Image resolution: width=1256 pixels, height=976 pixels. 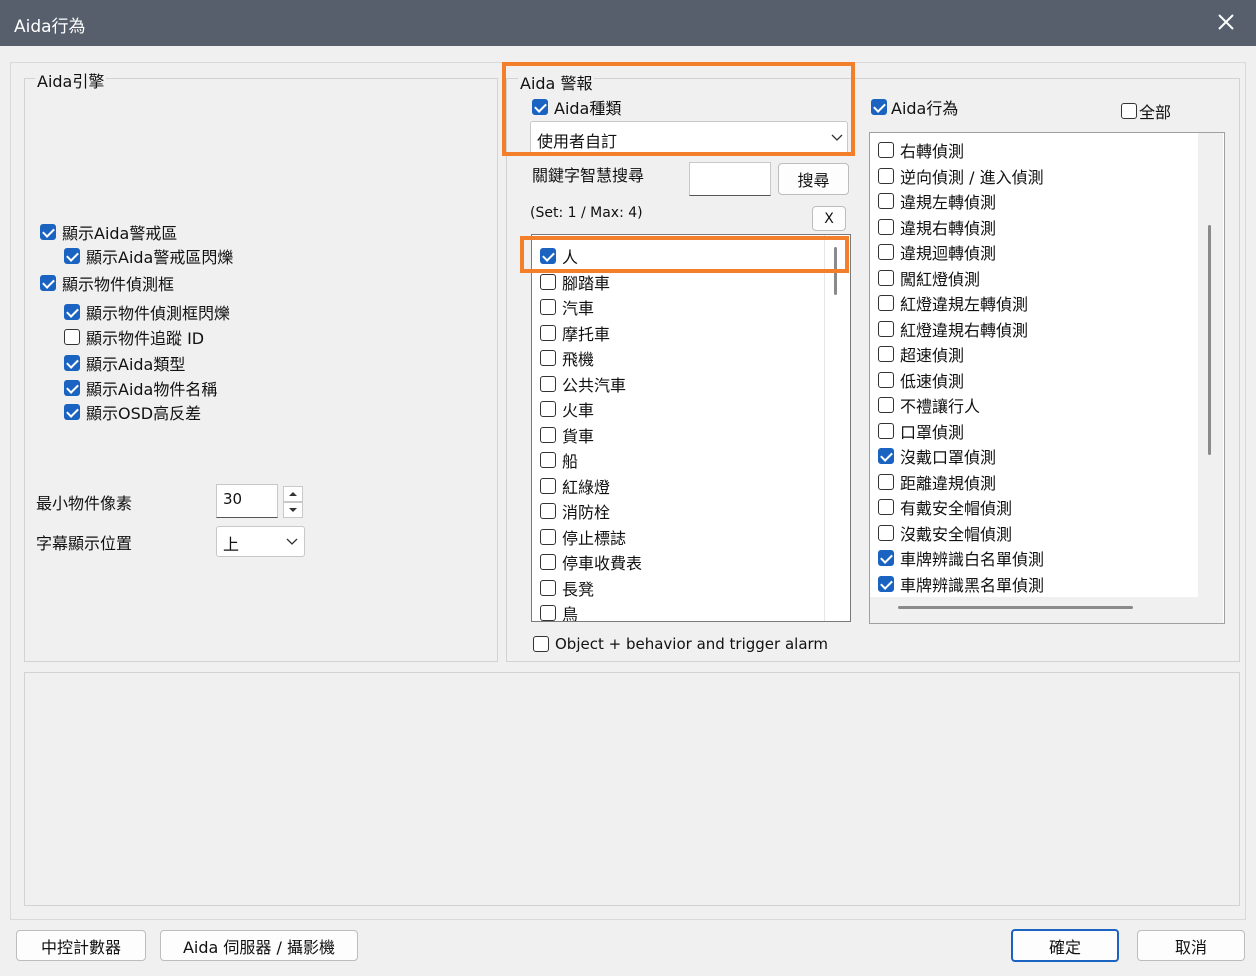 I want to click on behavior-item: 違規右轉偵測, so click(x=937, y=227).